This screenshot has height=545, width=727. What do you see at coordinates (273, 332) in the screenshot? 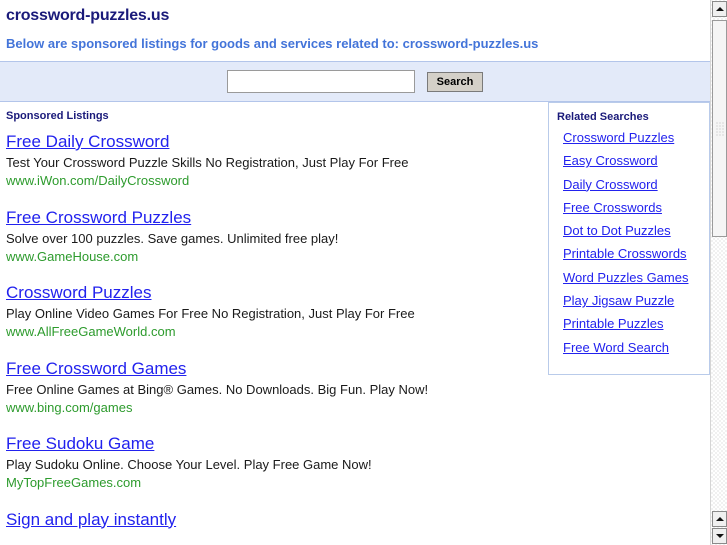
I see `listing-url: www.AllFreeGameWorld.com` at bounding box center [273, 332].